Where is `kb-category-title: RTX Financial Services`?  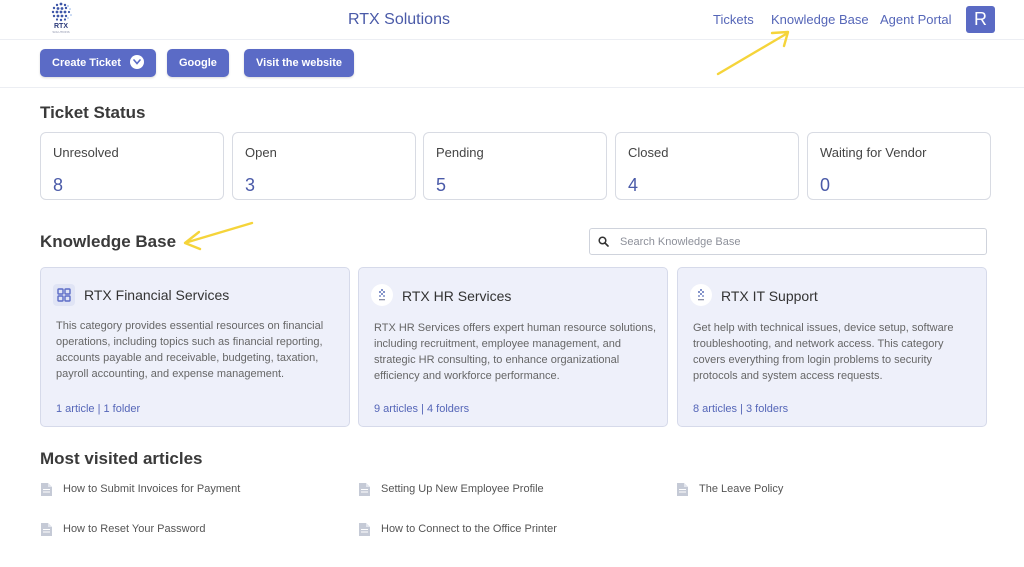
kb-category-title: RTX Financial Services is located at coordinates (157, 295).